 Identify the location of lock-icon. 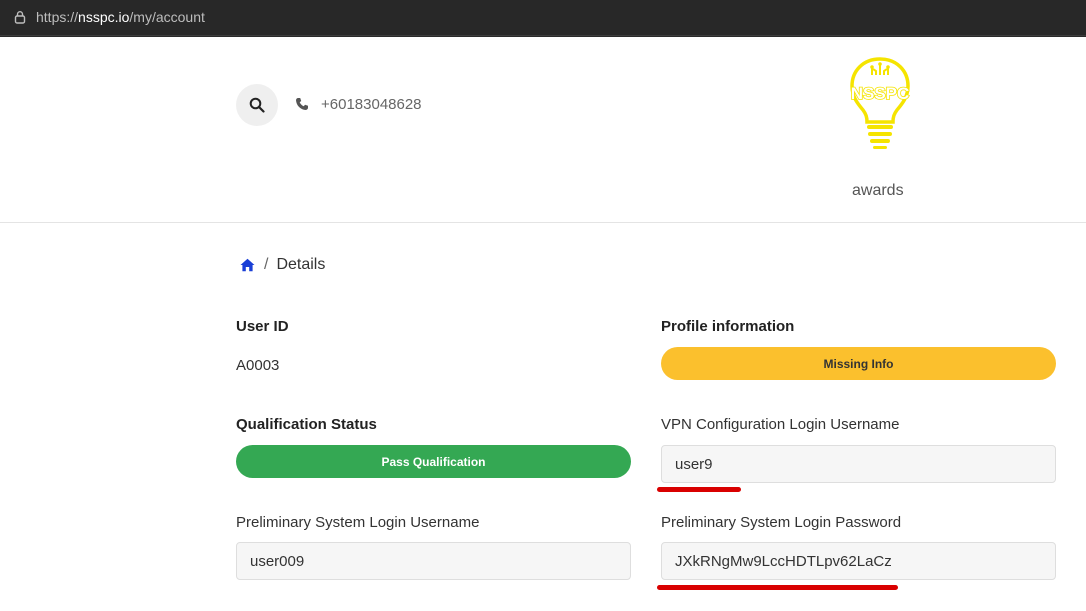
(20, 17).